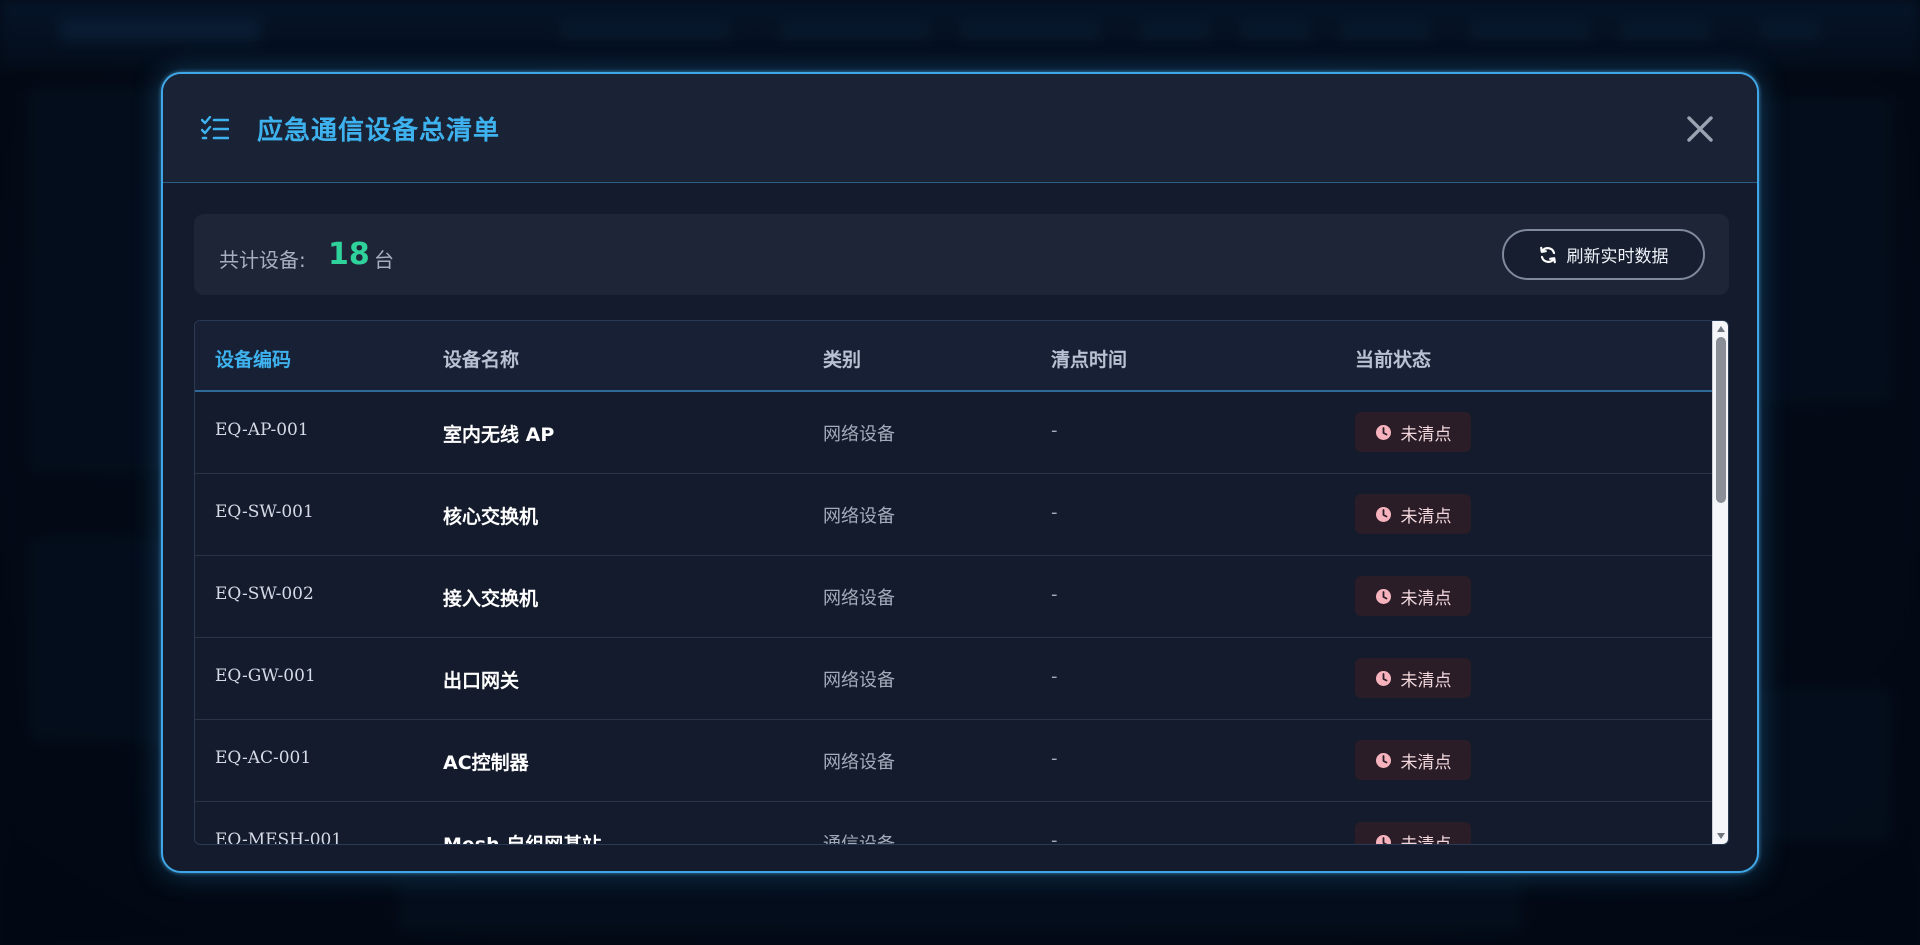  Describe the element at coordinates (859, 837) in the screenshot. I see `device-category: 通信设备` at that location.